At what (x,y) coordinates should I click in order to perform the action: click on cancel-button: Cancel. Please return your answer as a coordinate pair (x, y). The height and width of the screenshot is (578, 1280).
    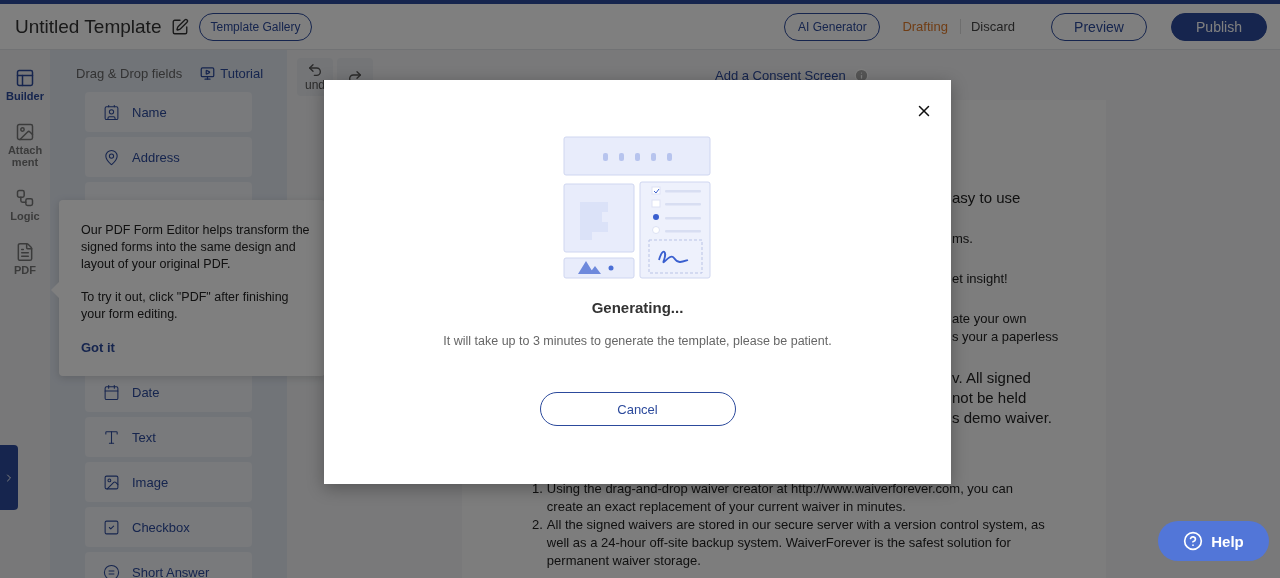
    Looking at the image, I should click on (637, 409).